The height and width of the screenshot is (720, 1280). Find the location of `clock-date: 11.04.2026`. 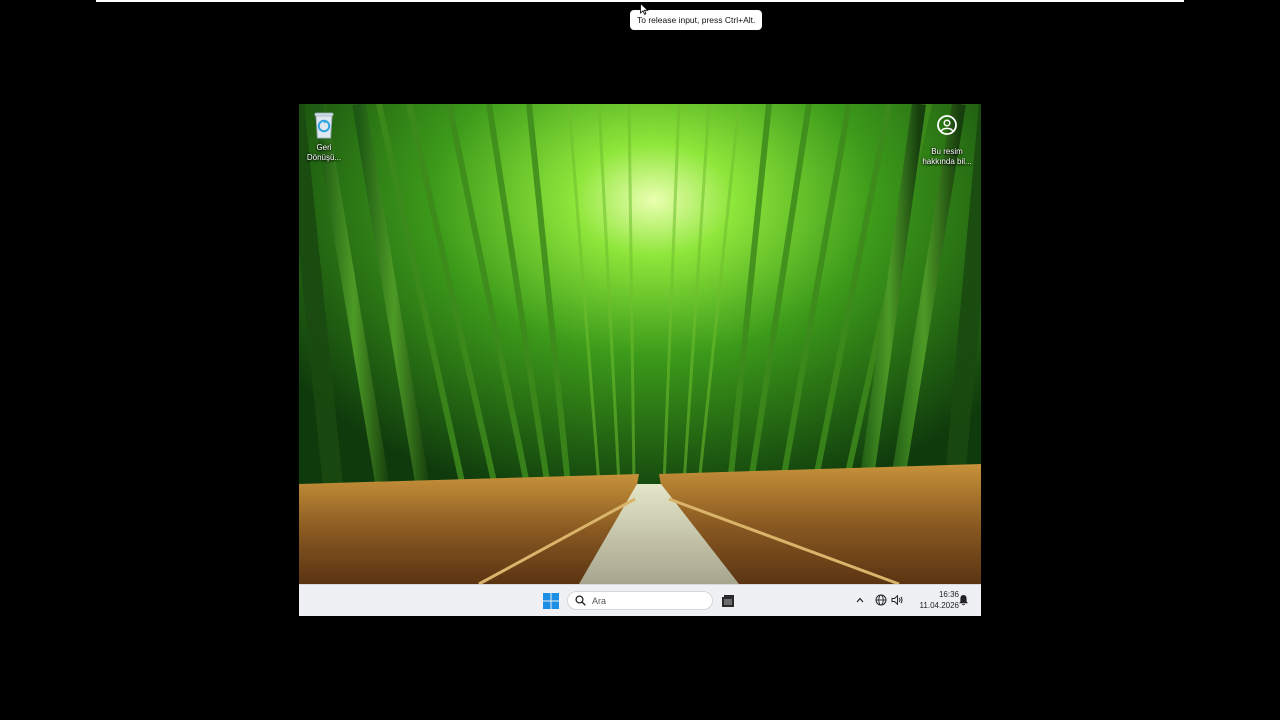

clock-date: 11.04.2026 is located at coordinates (939, 605).